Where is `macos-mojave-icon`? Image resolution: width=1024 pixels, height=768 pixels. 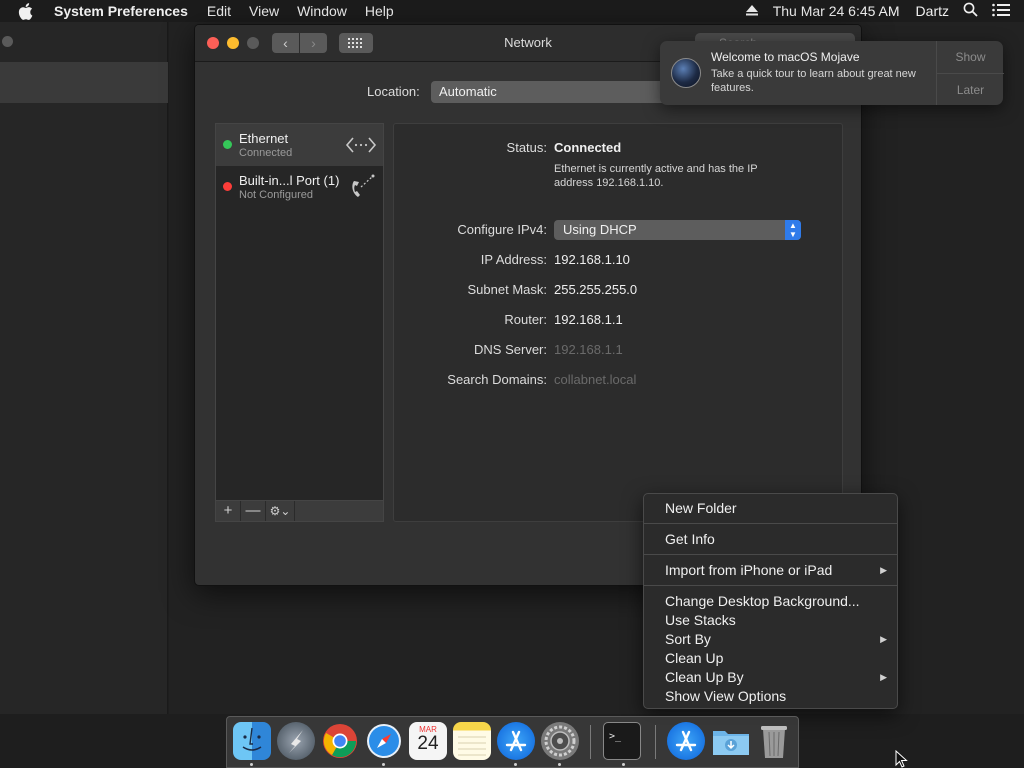 macos-mojave-icon is located at coordinates (686, 73).